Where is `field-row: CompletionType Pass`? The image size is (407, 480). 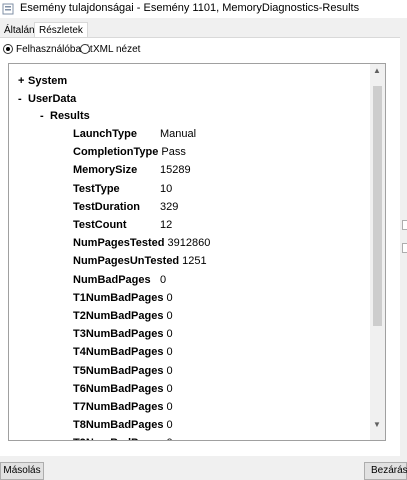
field-row: CompletionType Pass is located at coordinates (222, 155).